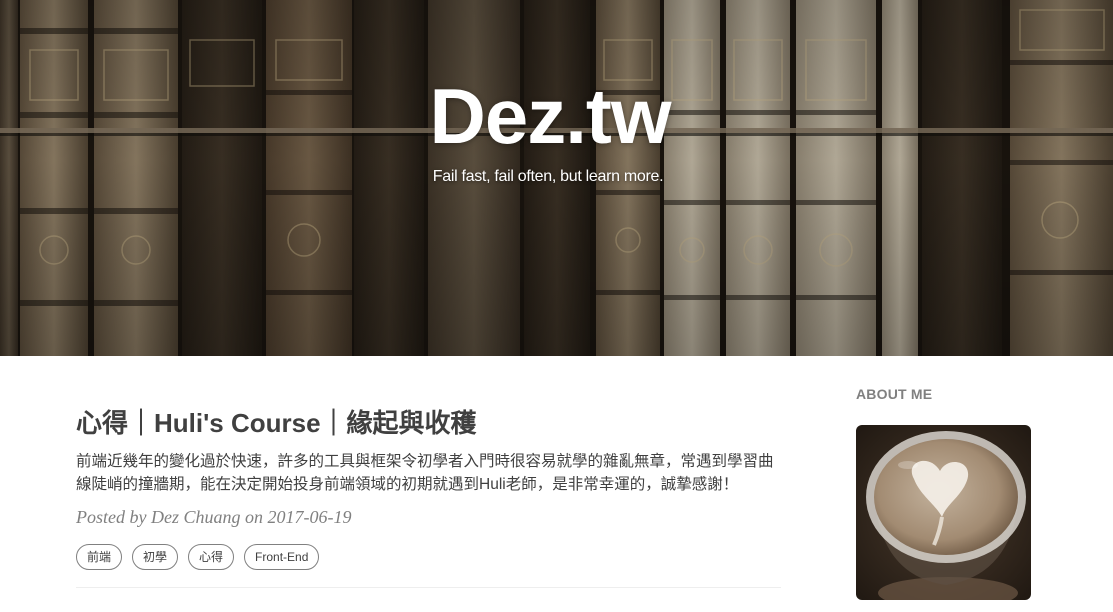 The height and width of the screenshot is (612, 1113). Describe the element at coordinates (428, 587) in the screenshot. I see `post-divider` at that location.